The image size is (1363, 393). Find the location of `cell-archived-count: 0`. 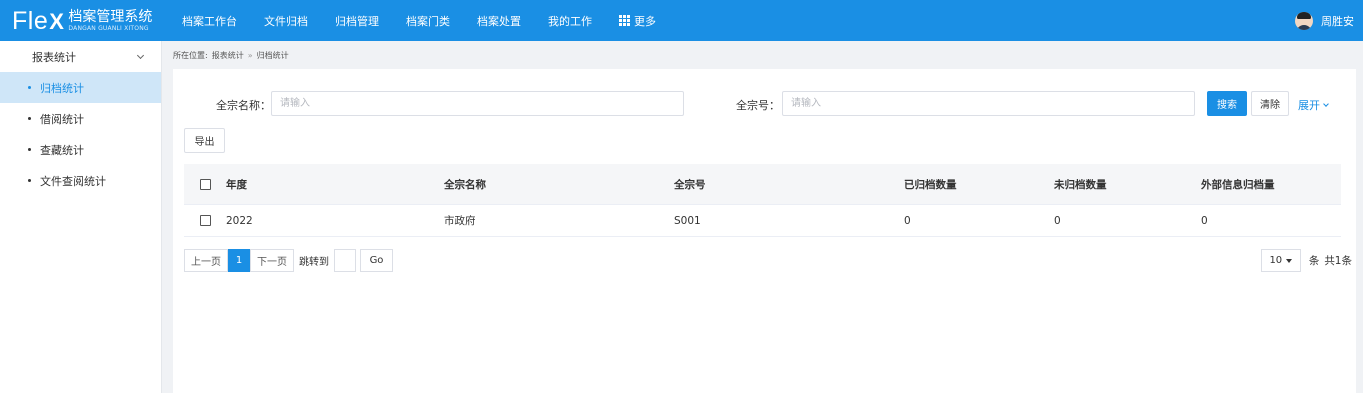

cell-archived-count: 0 is located at coordinates (907, 220).